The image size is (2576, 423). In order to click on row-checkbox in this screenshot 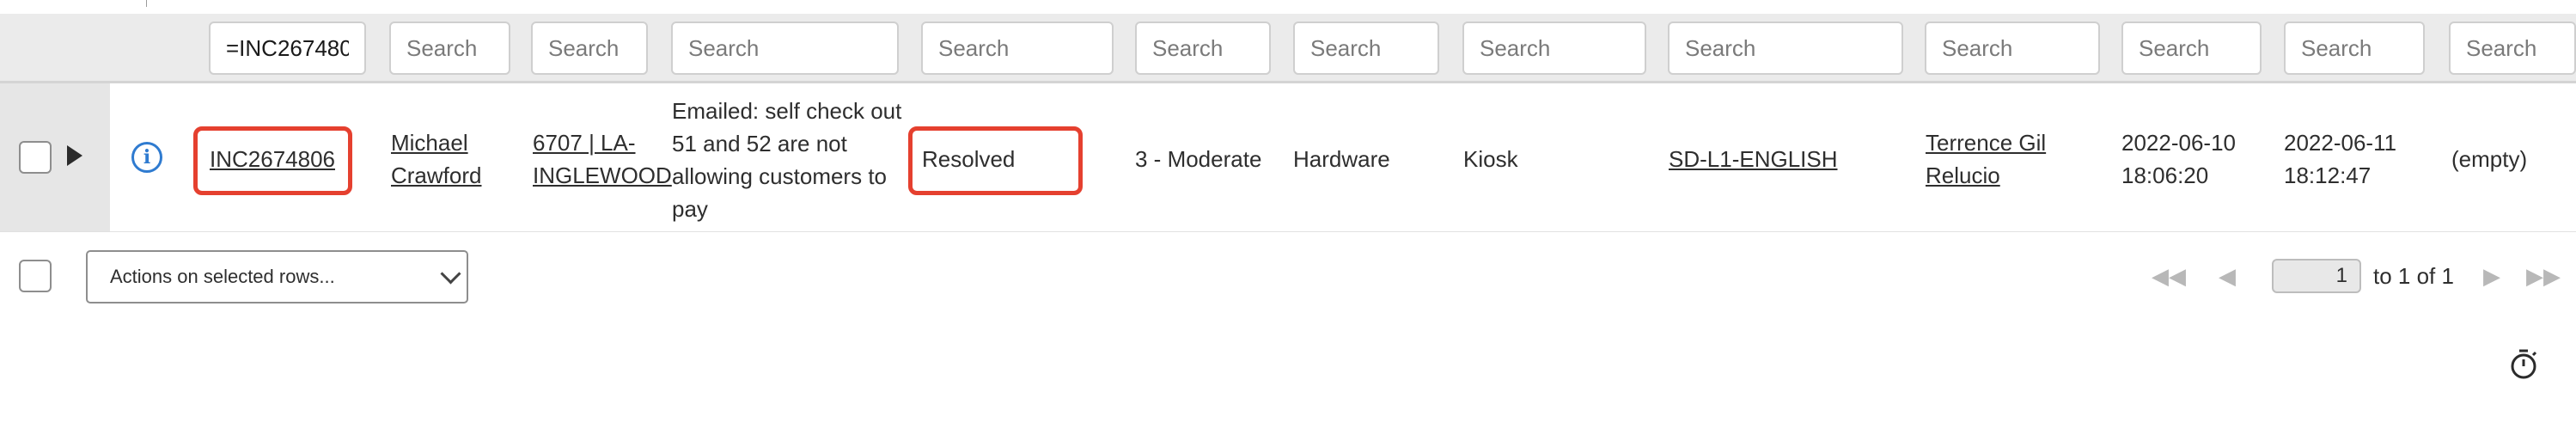, I will do `click(35, 157)`.